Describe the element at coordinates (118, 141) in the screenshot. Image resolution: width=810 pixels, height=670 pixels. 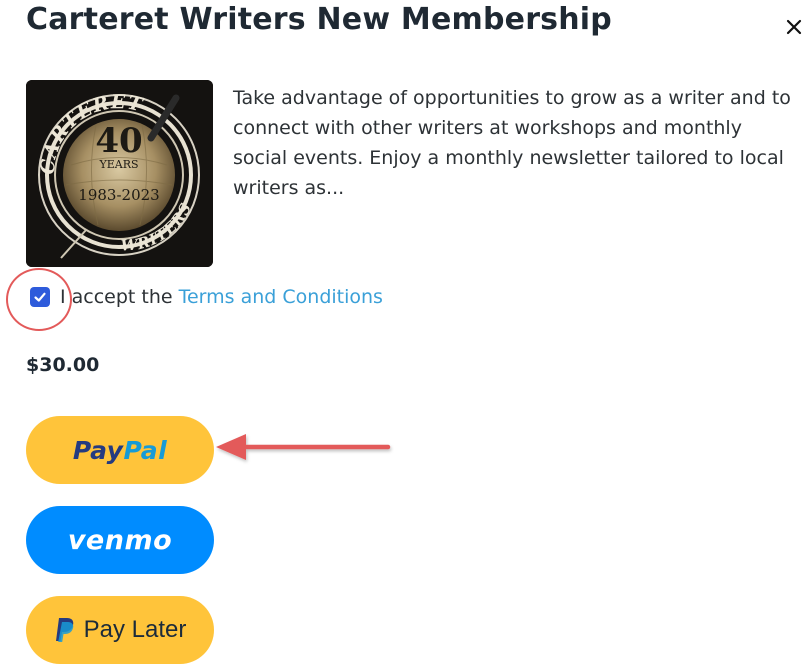
I see `logo-number: 40` at that location.